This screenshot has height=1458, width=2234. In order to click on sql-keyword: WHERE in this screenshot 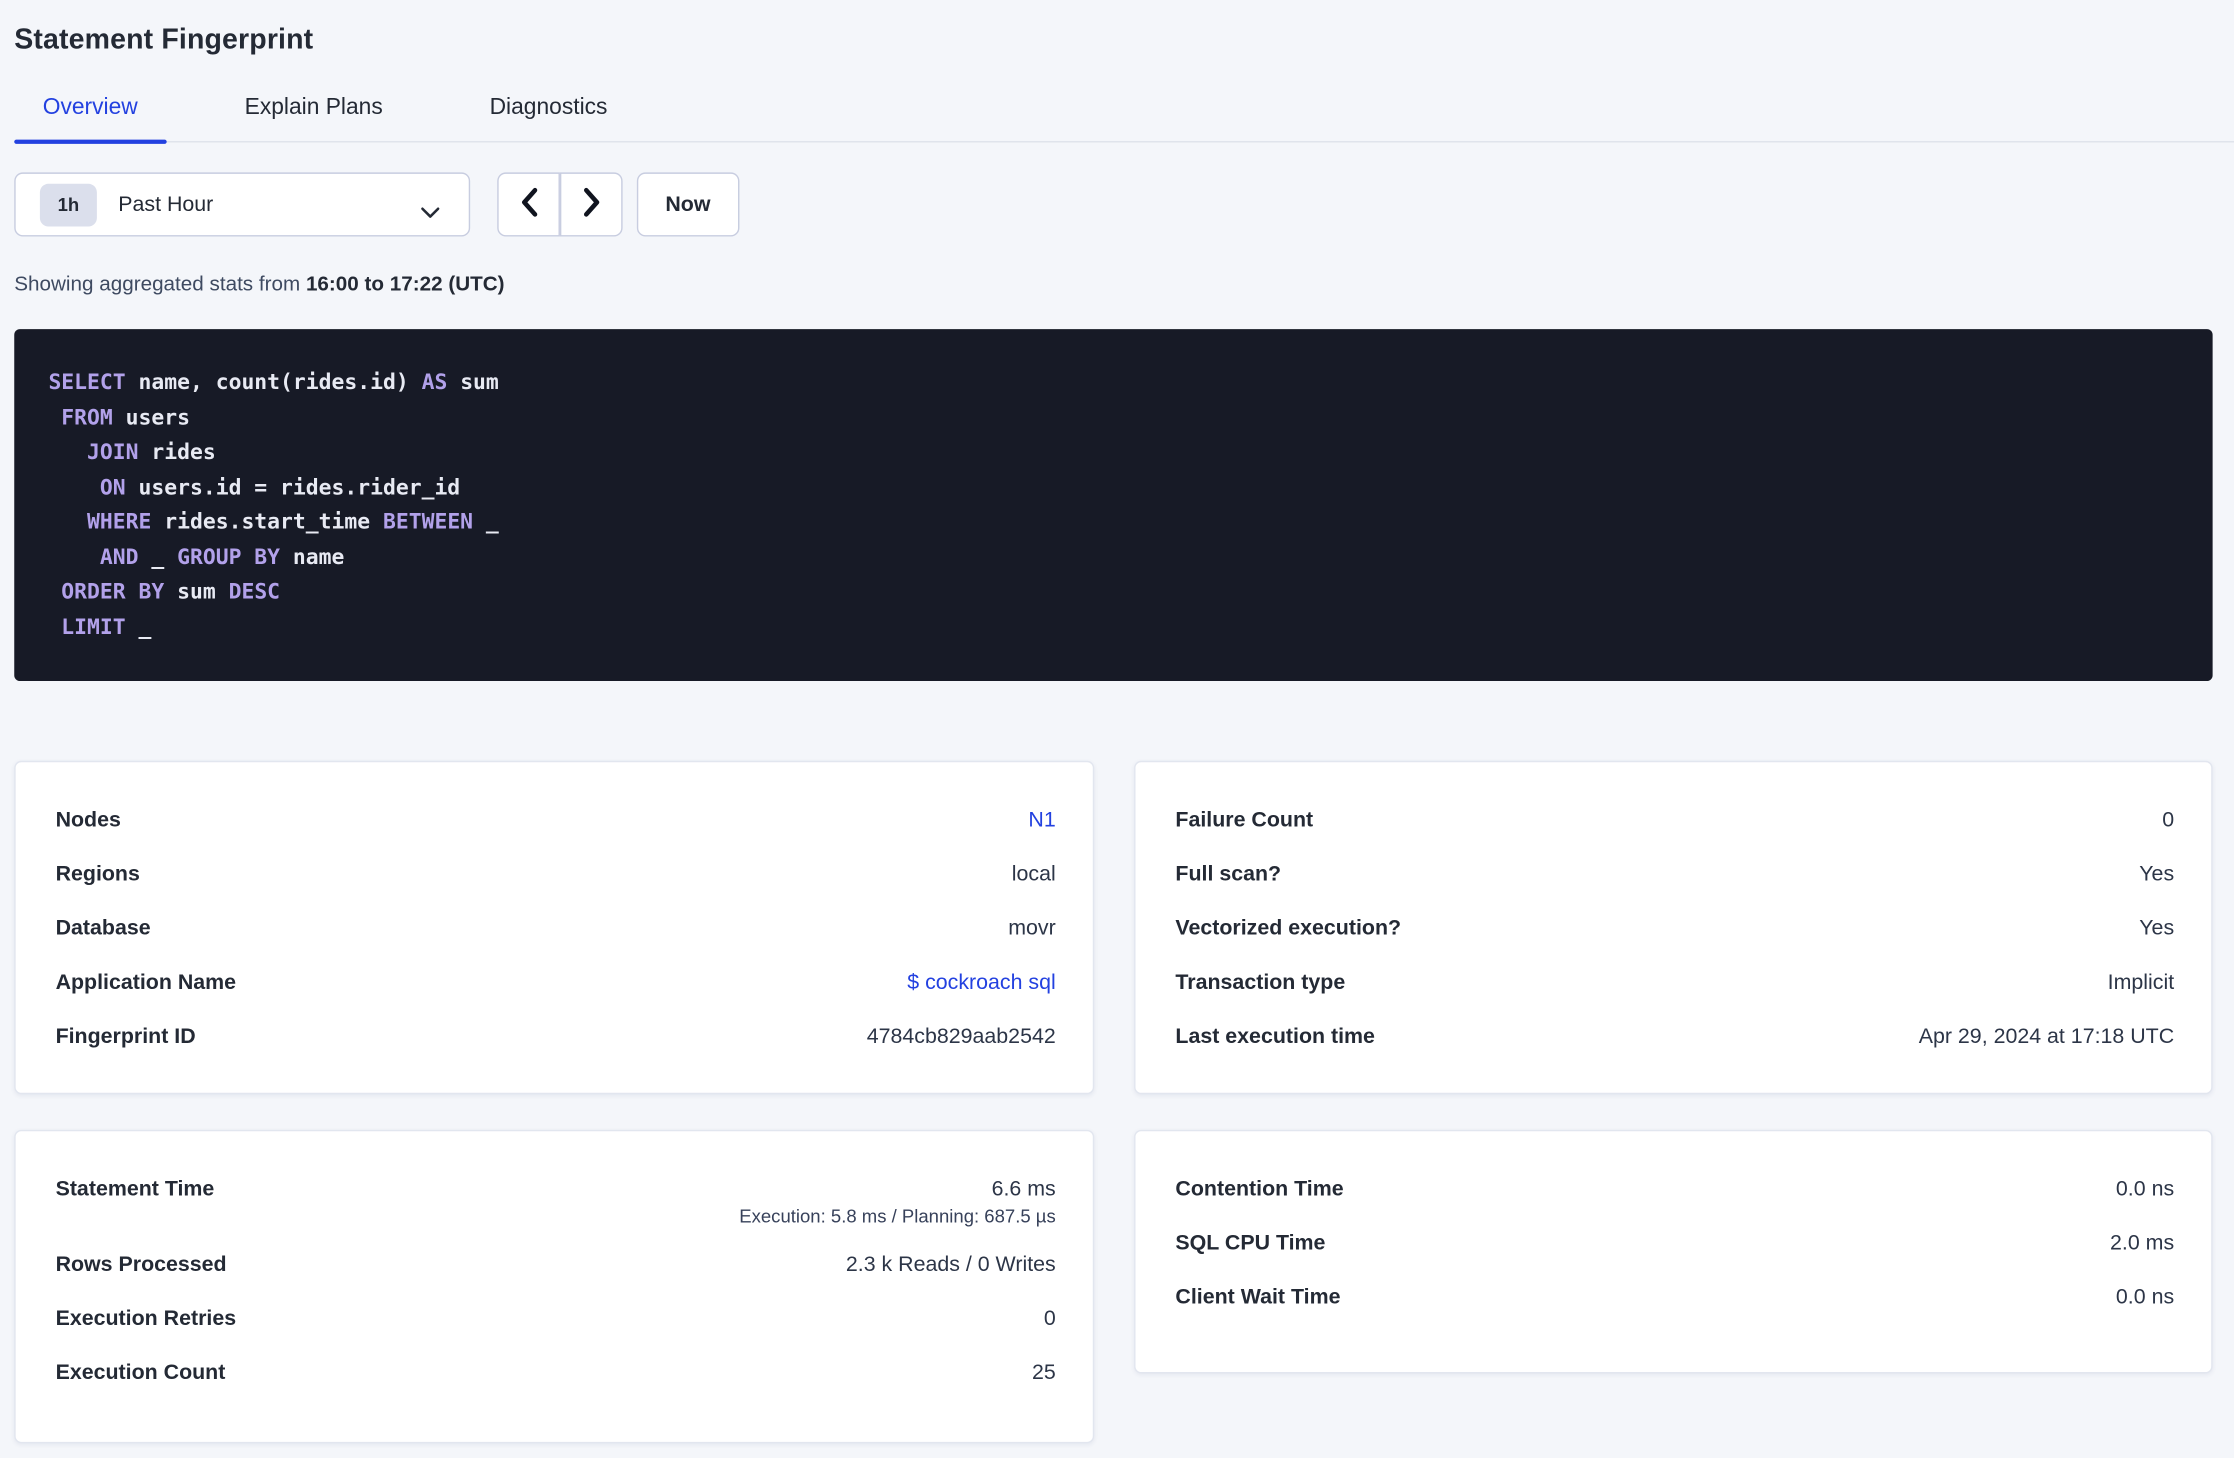, I will do `click(119, 521)`.